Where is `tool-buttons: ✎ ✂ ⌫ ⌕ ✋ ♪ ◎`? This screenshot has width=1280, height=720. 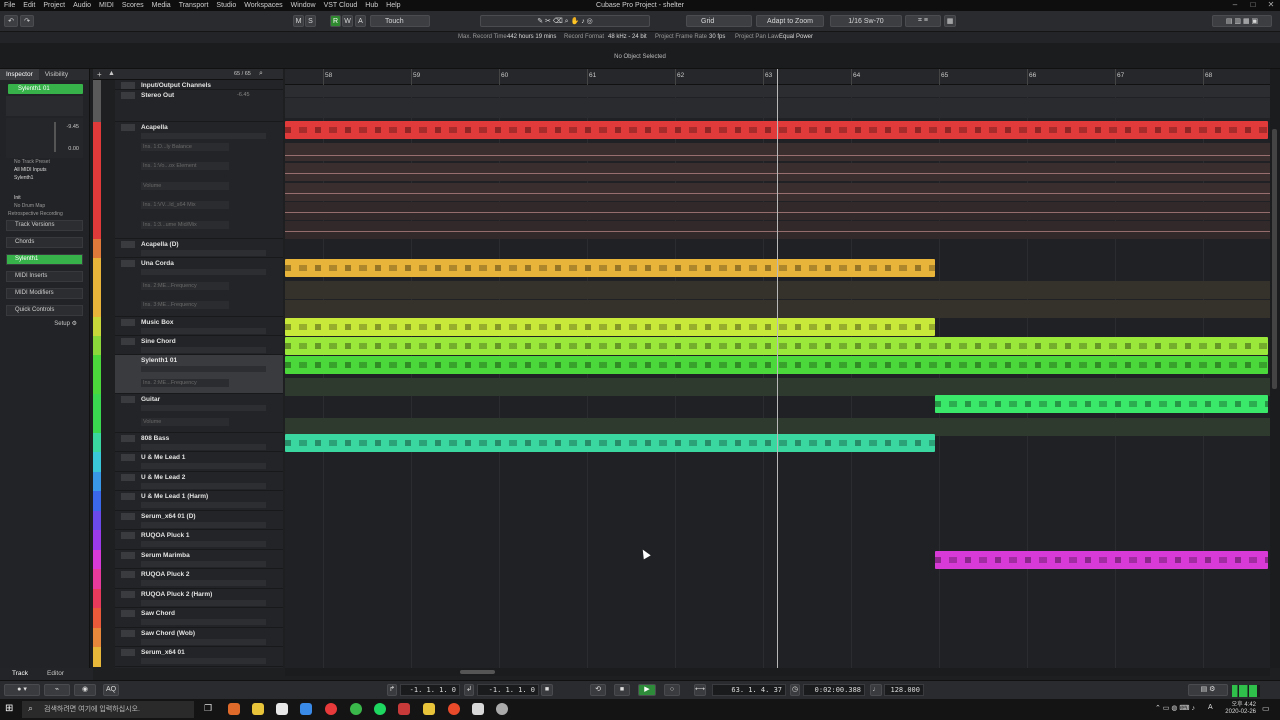
tool-buttons: ✎ ✂ ⌫ ⌕ ✋ ♪ ◎ is located at coordinates (565, 21).